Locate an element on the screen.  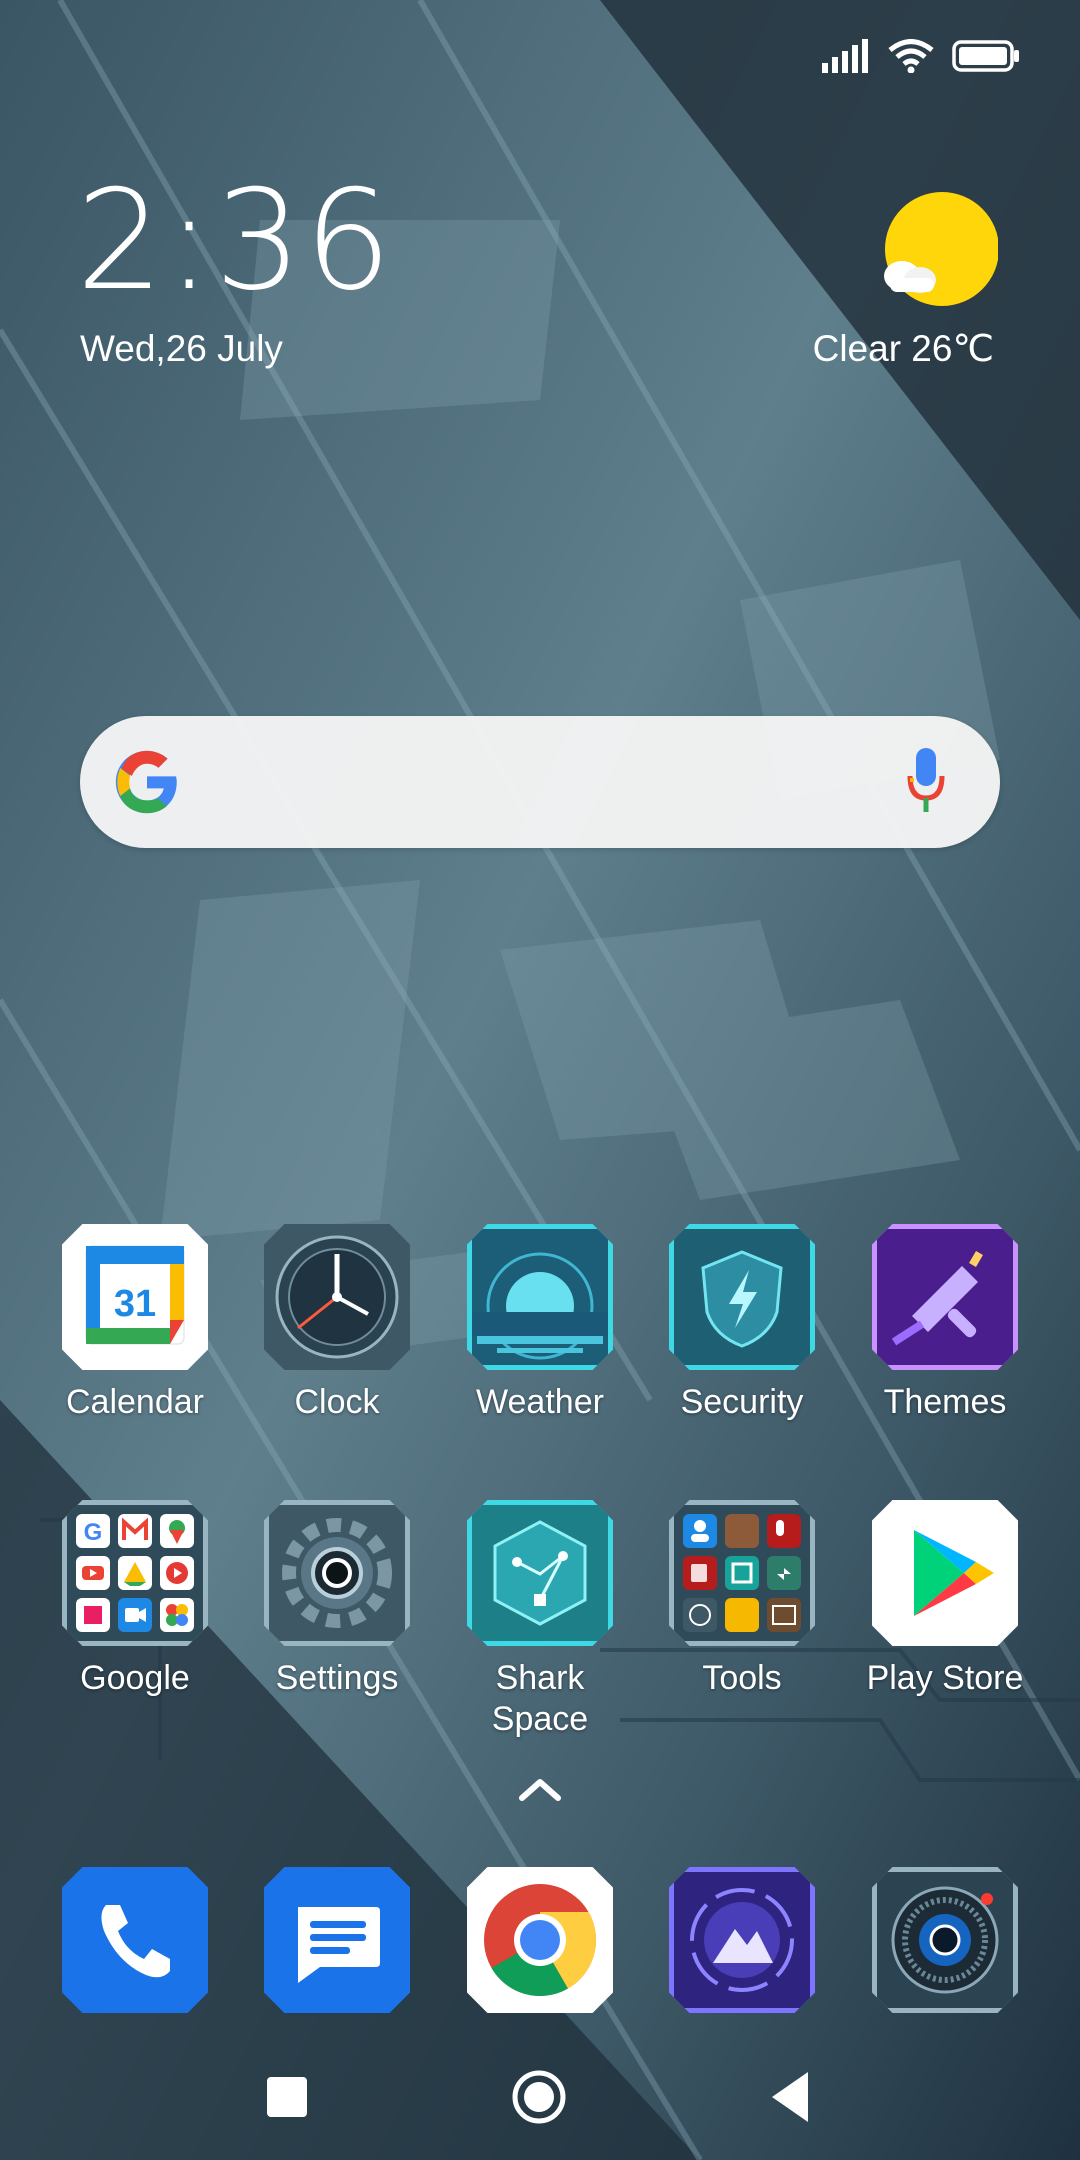
dock-phone is located at coordinates (135, 1940).